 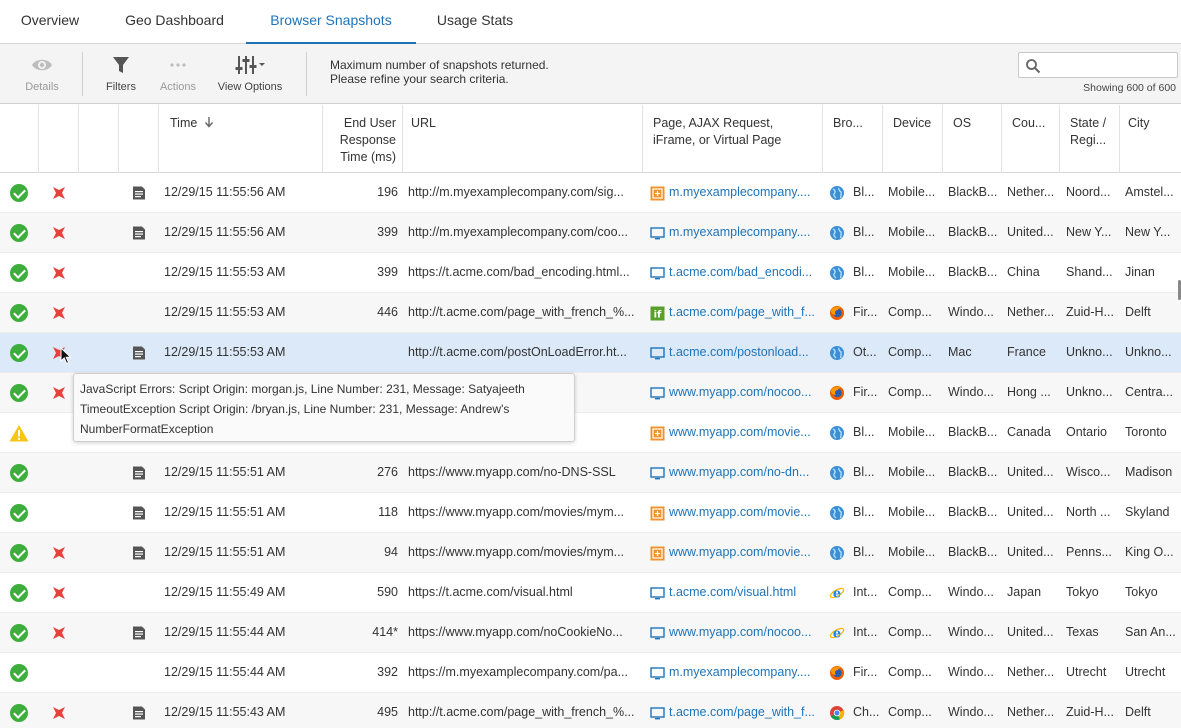 I want to click on cell-country: France, so click(x=1026, y=352).